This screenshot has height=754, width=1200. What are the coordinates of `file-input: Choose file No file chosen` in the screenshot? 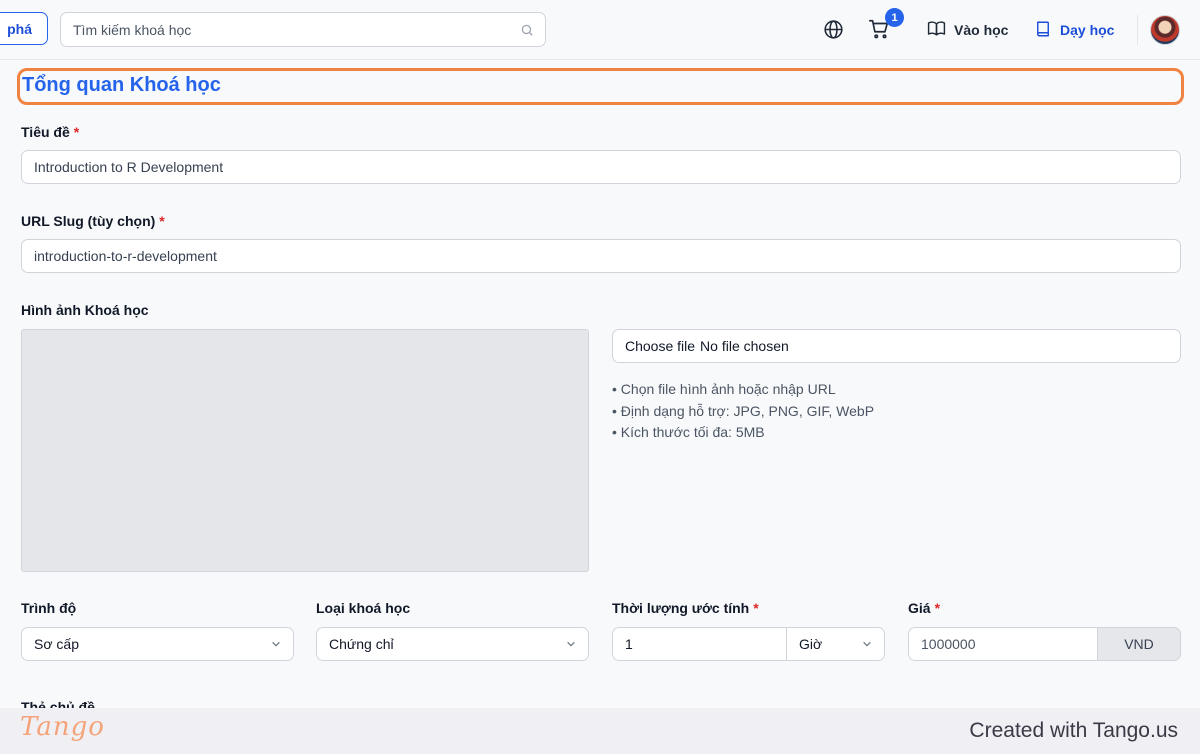 It's located at (896, 346).